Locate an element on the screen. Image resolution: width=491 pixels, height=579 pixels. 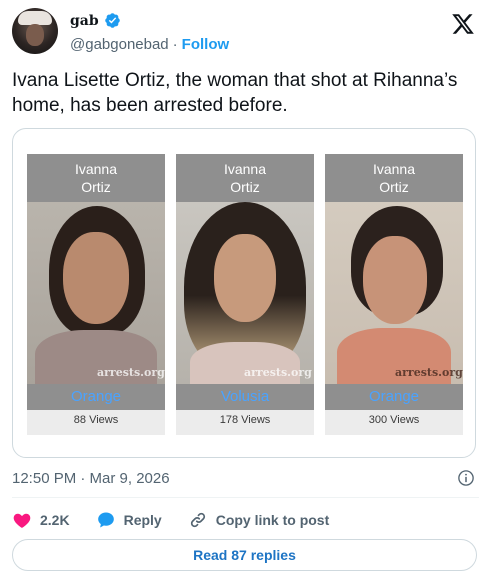
action-bar: 2.2K Reply Copy link to post is located at coordinates (245, 520).